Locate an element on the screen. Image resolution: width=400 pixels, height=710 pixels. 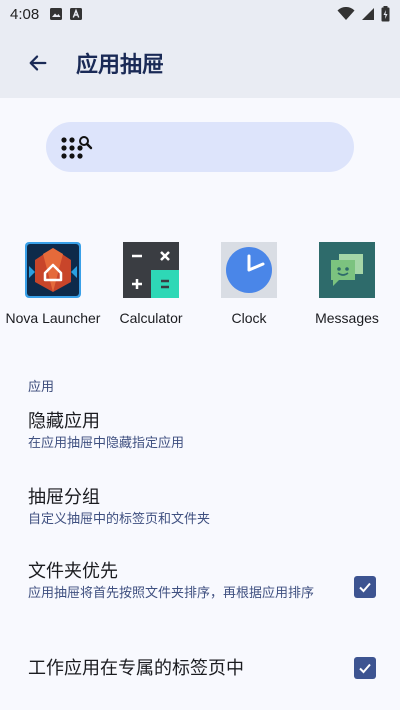
app-messages: Messages is located at coordinates (347, 288).